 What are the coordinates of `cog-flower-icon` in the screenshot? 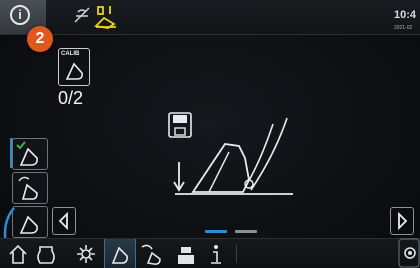 It's located at (86, 254).